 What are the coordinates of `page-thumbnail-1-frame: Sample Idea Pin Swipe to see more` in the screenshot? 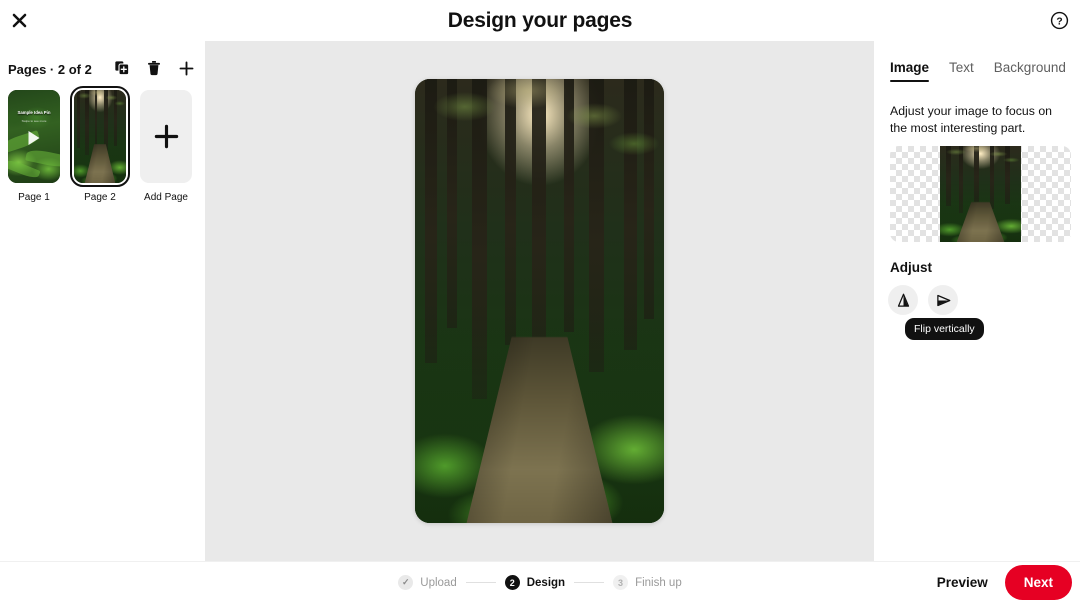 It's located at (34, 136).